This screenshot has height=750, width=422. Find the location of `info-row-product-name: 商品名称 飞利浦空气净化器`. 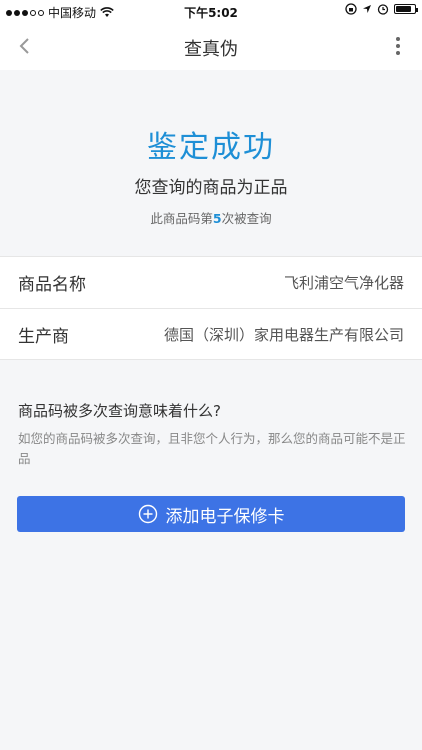

info-row-product-name: 商品名称 飞利浦空气净化器 is located at coordinates (211, 282).